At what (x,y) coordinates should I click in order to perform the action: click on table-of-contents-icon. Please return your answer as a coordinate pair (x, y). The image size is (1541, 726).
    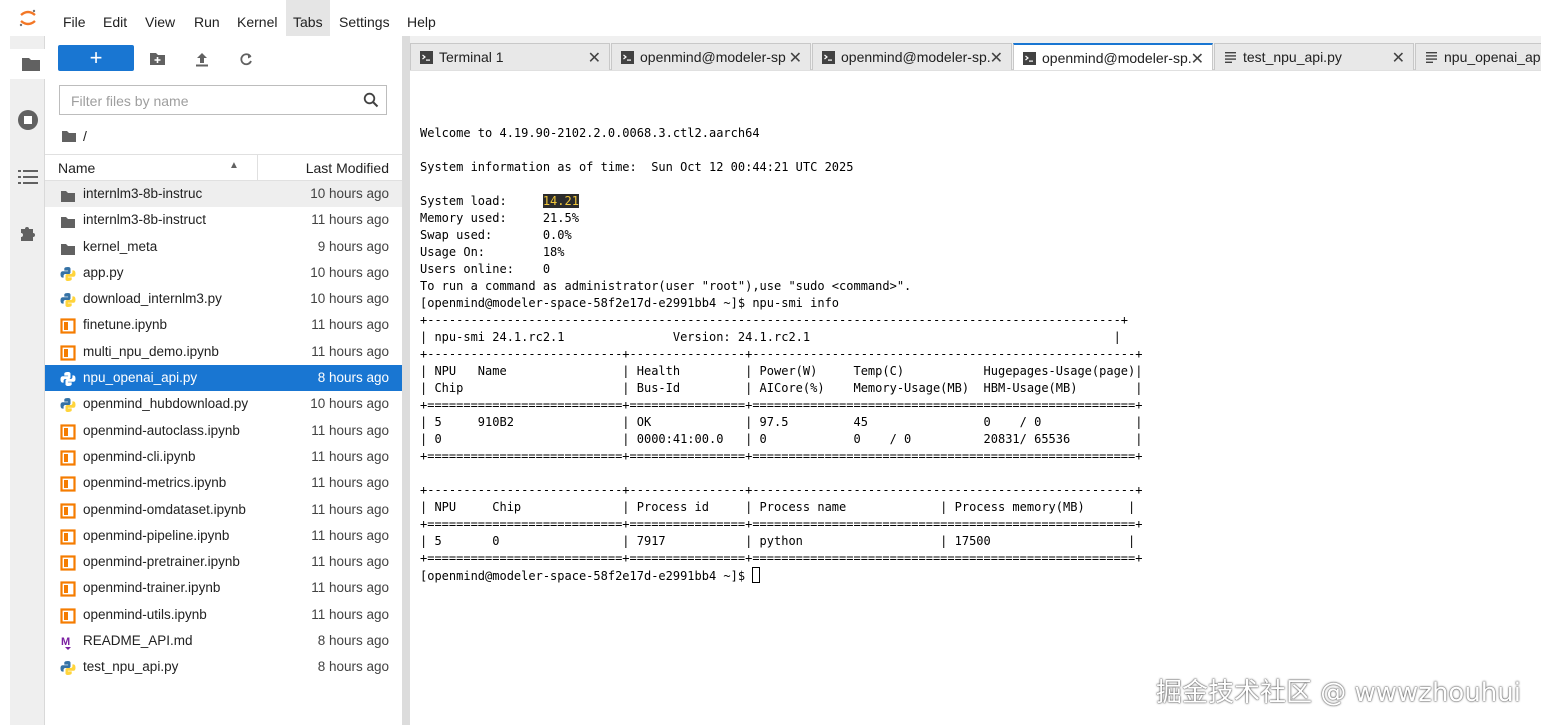
    Looking at the image, I should click on (27, 177).